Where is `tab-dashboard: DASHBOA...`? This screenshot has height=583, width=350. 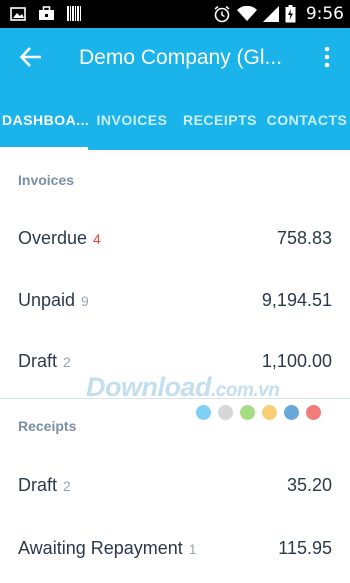 tab-dashboard: DASHBOA... is located at coordinates (44, 129).